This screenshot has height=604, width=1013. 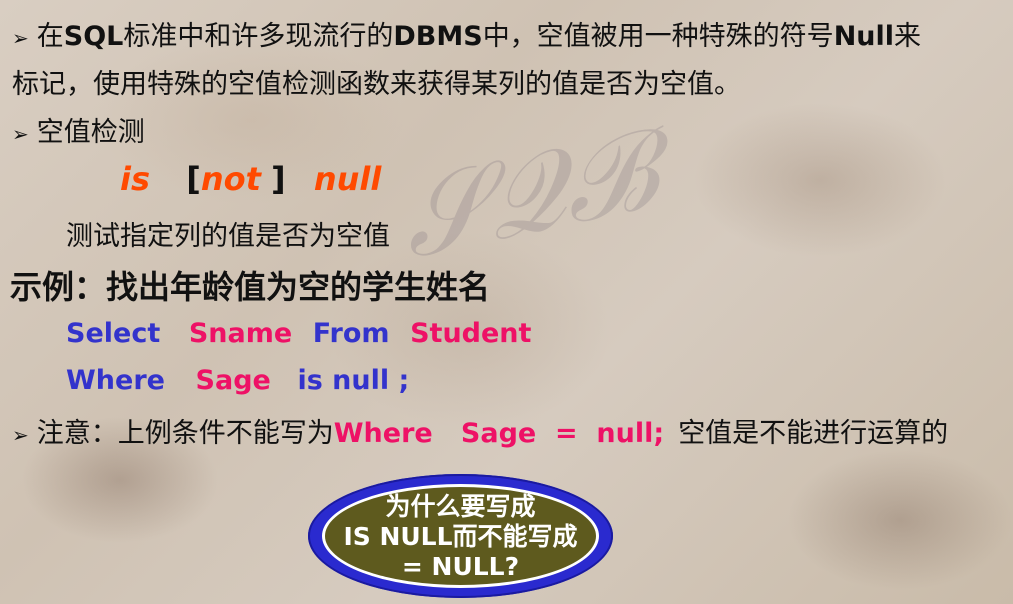 What do you see at coordinates (460, 566) in the screenshot?
I see `callout-line-3: = NULL?` at bounding box center [460, 566].